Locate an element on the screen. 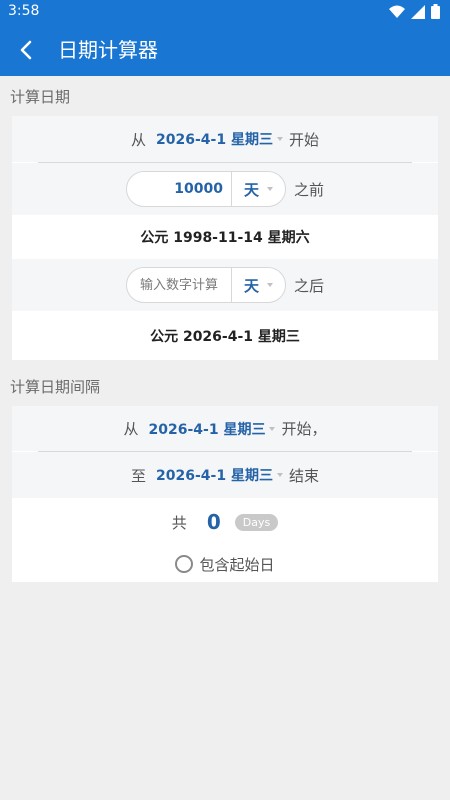  battery-icon is located at coordinates (435, 11).